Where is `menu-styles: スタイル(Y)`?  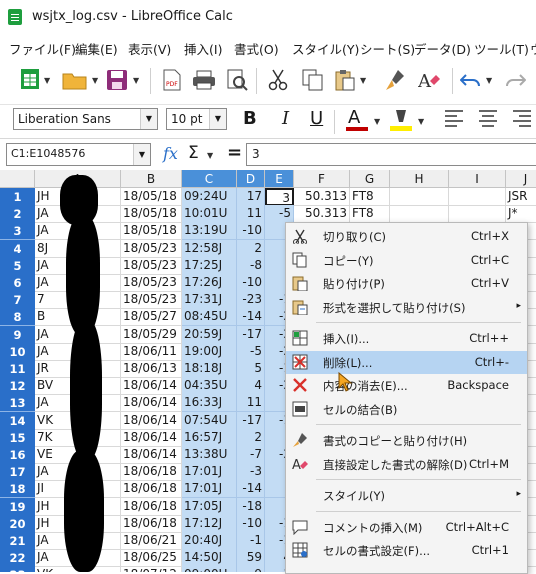
menu-styles: スタイル(Y) is located at coordinates (325, 48).